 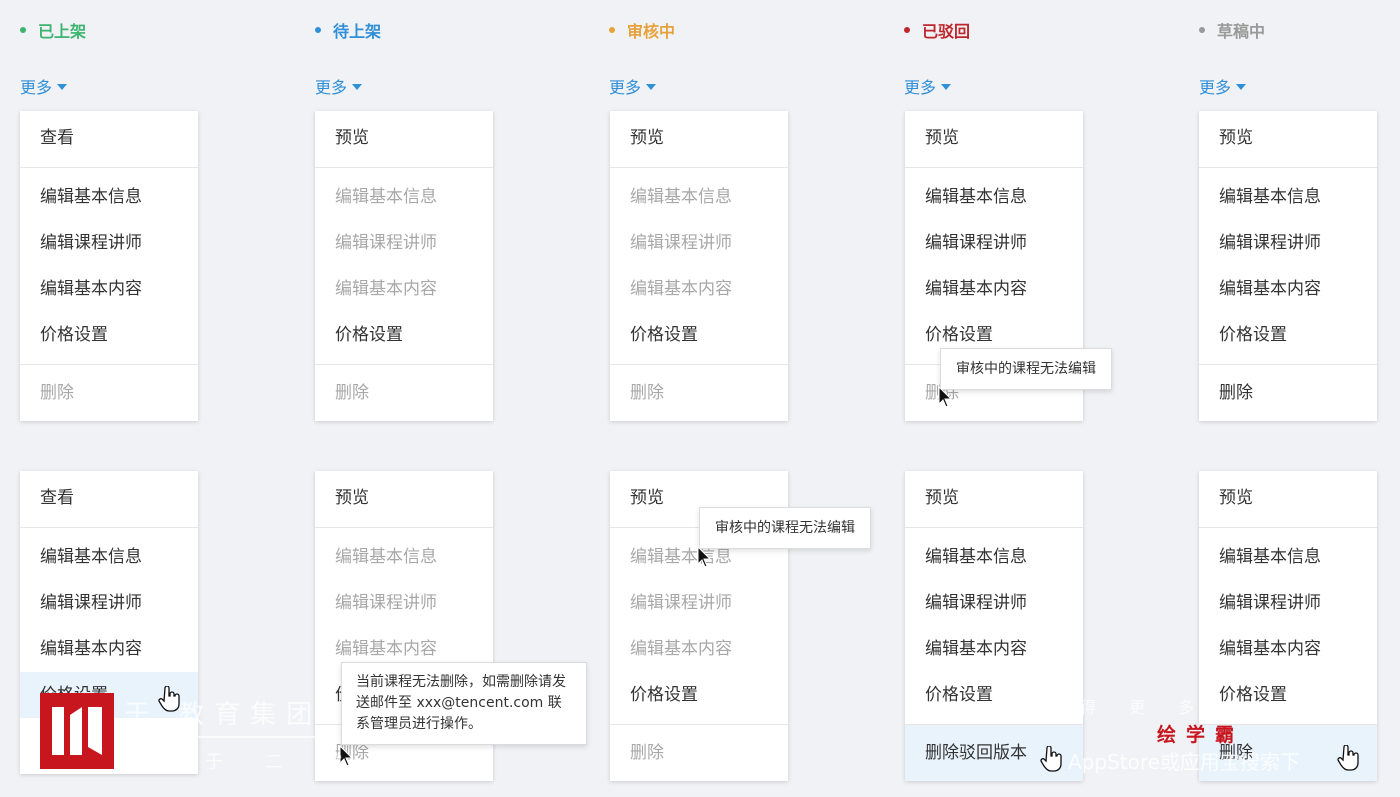 I want to click on status-draft: 草稿中, so click(x=1232, y=30).